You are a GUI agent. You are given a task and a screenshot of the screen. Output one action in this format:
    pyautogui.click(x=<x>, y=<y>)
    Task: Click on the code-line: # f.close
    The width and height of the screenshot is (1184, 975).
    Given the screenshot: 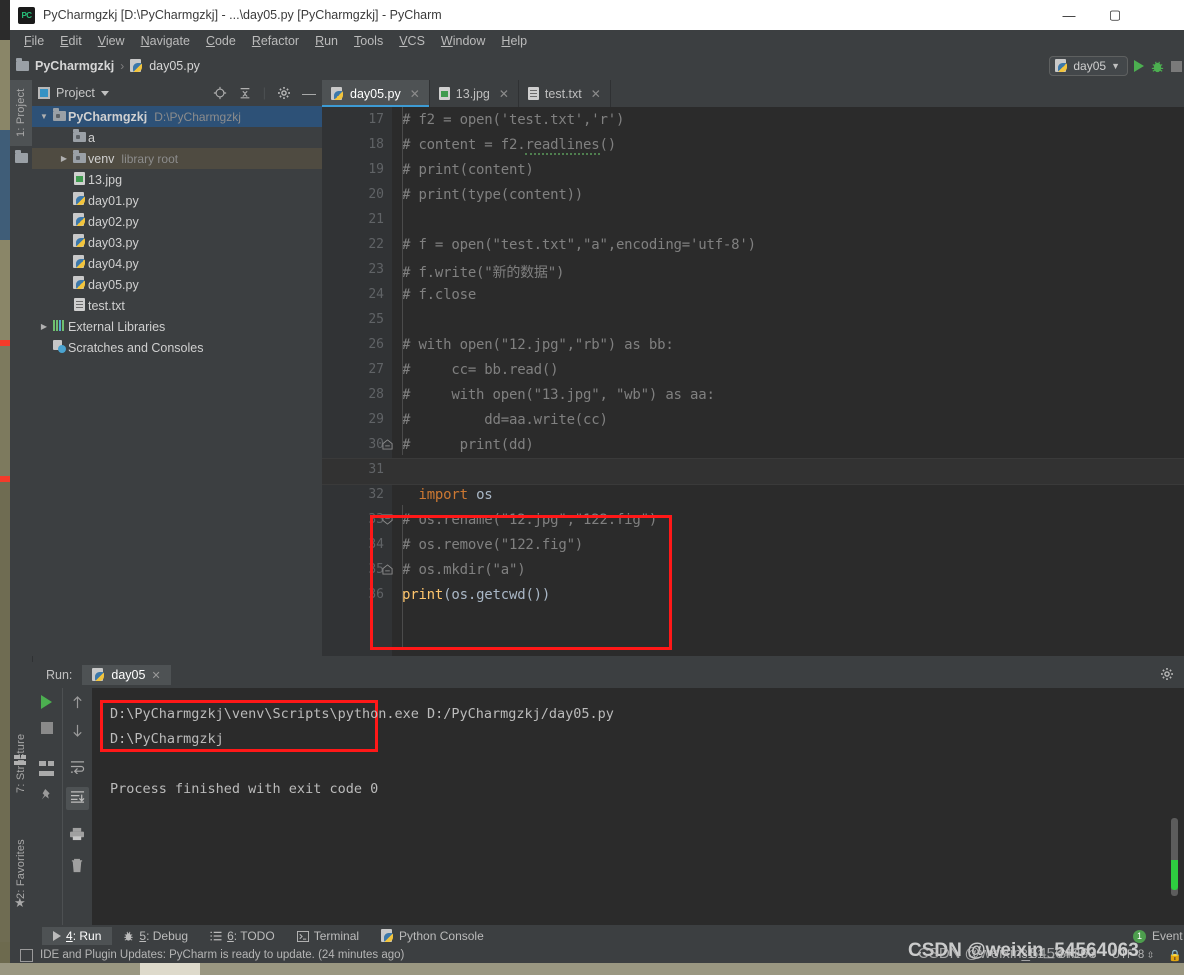 What is the action you would take?
    pyautogui.click(x=439, y=295)
    